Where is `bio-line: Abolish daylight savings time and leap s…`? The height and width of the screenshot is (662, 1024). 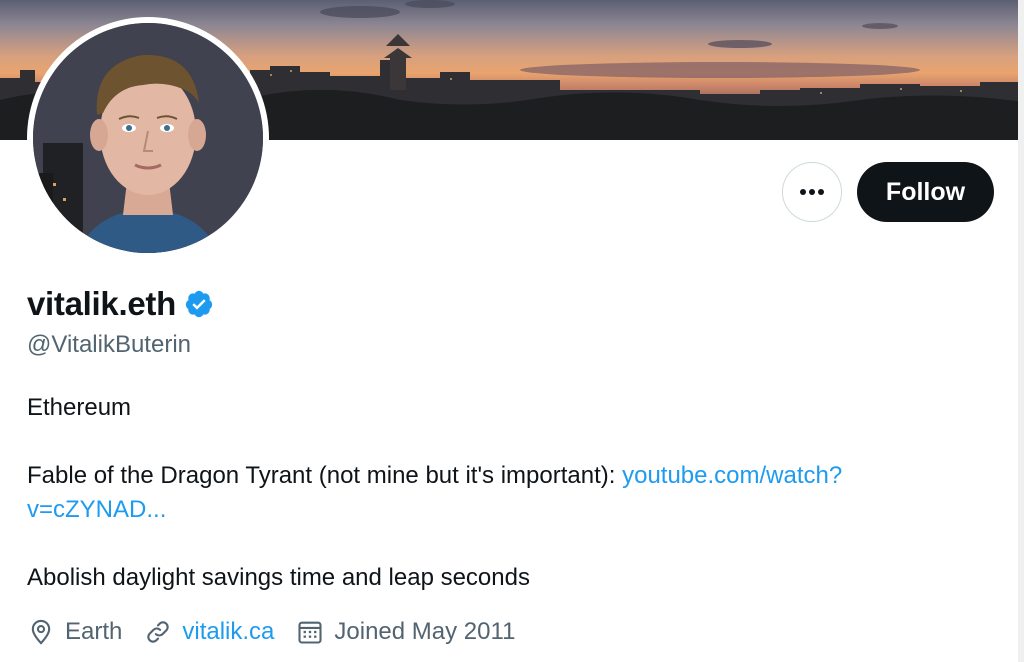 bio-line: Abolish daylight savings time and leap s… is located at coordinates (278, 577).